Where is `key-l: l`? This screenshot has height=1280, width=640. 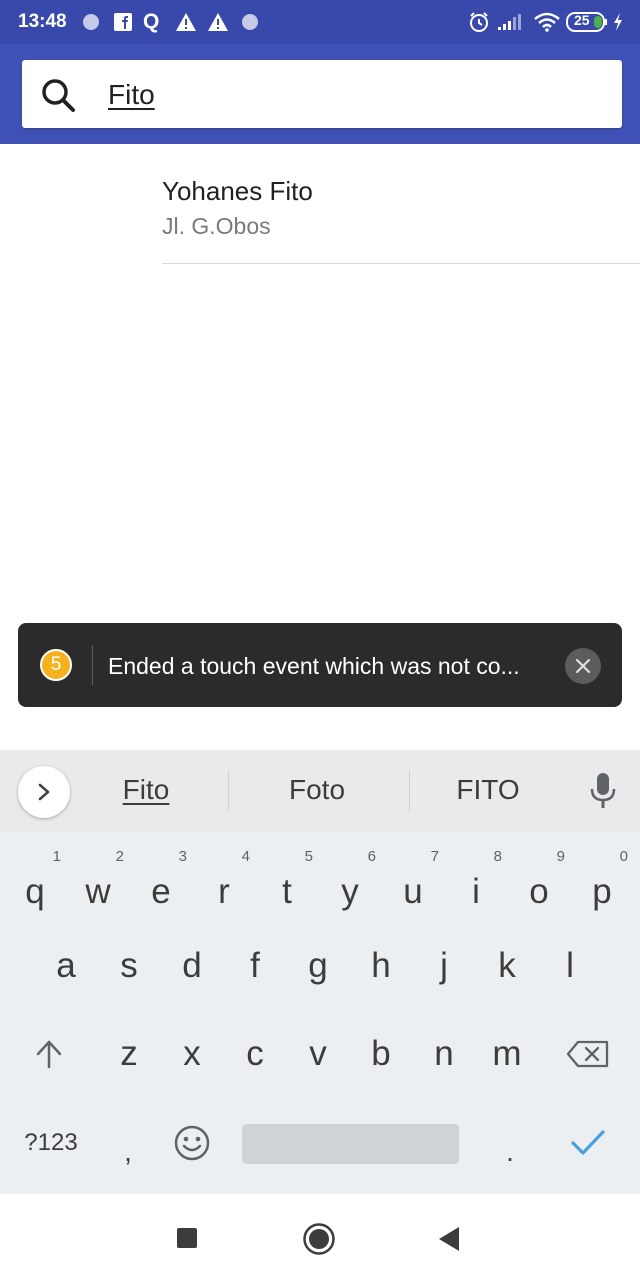 key-l: l is located at coordinates (570, 966).